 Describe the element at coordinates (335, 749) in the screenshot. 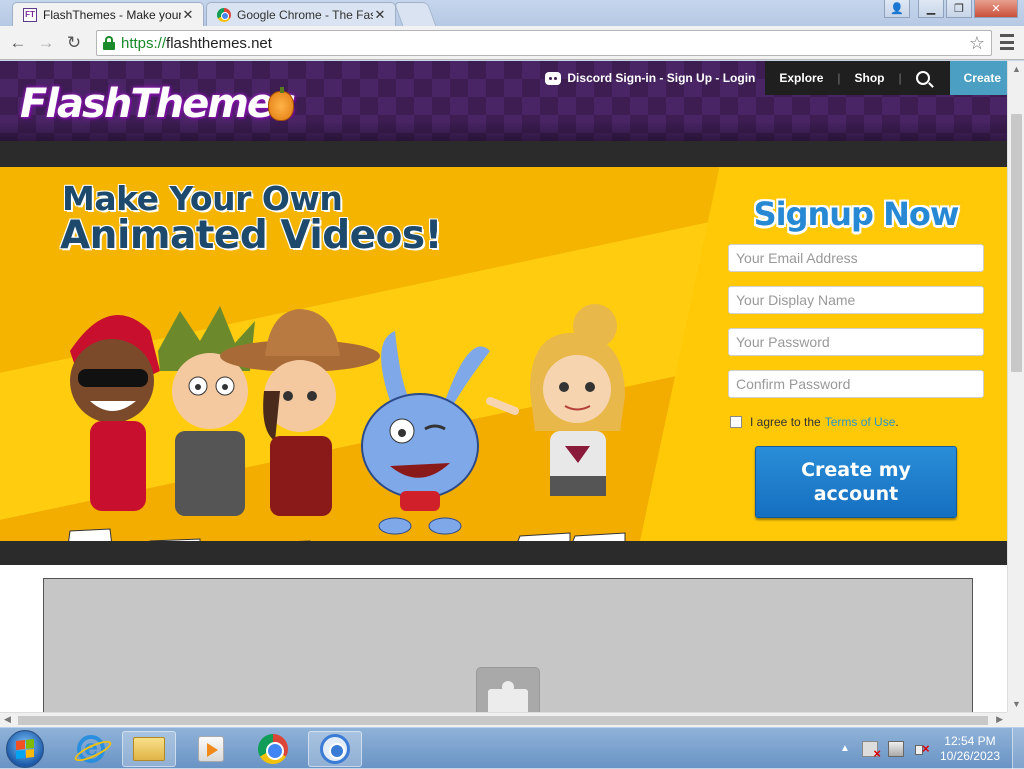

I see `chromium-taskbar-icon` at that location.